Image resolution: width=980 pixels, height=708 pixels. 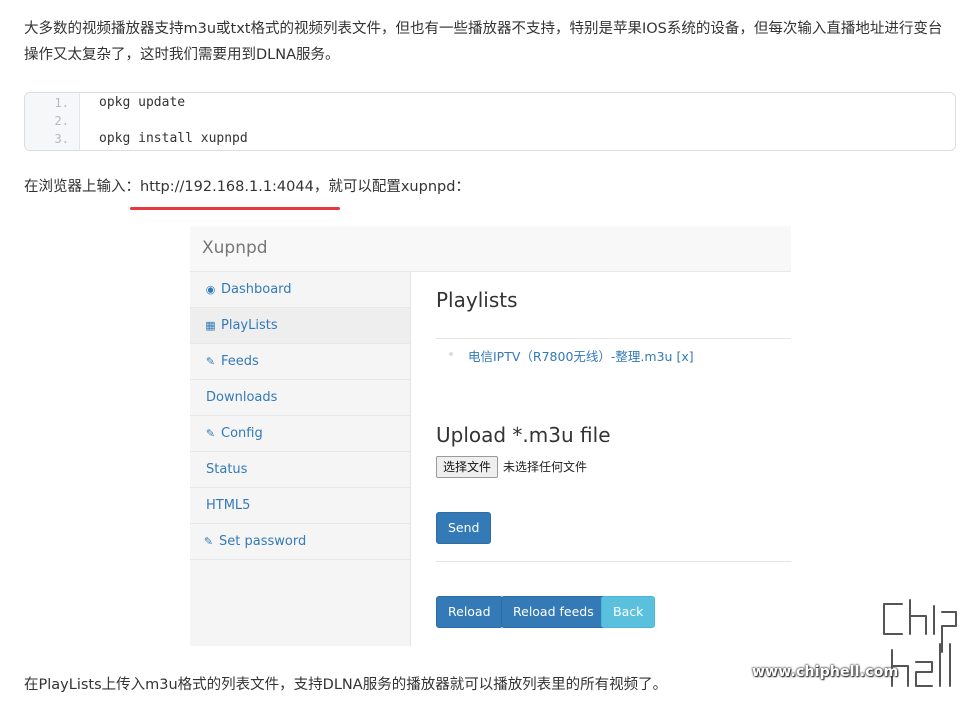 What do you see at coordinates (227, 469) in the screenshot?
I see `sidebar-item-label: Status` at bounding box center [227, 469].